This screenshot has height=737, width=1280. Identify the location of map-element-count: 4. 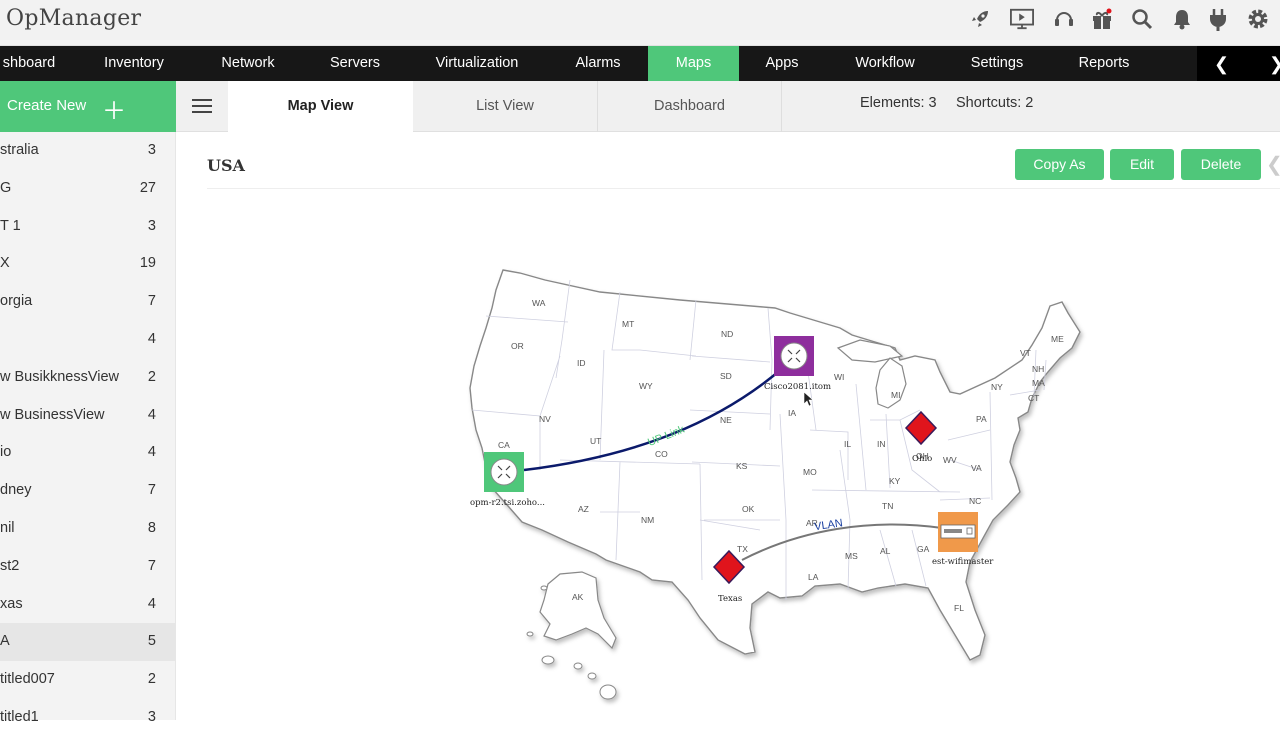
(151, 452).